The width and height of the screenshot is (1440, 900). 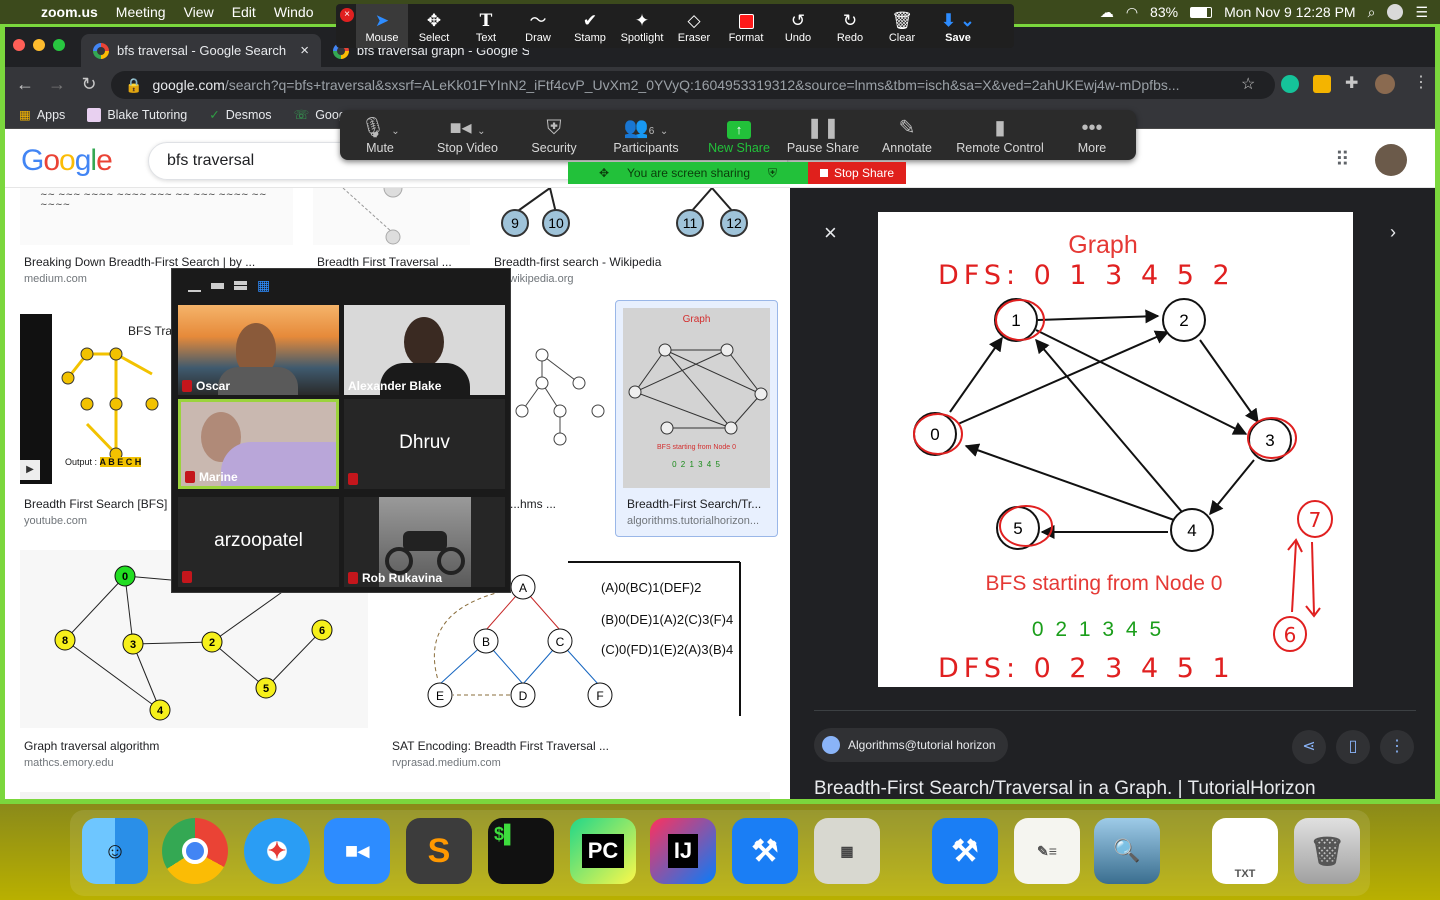 What do you see at coordinates (258, 350) in the screenshot?
I see `video-tile-oscar: Oscar` at bounding box center [258, 350].